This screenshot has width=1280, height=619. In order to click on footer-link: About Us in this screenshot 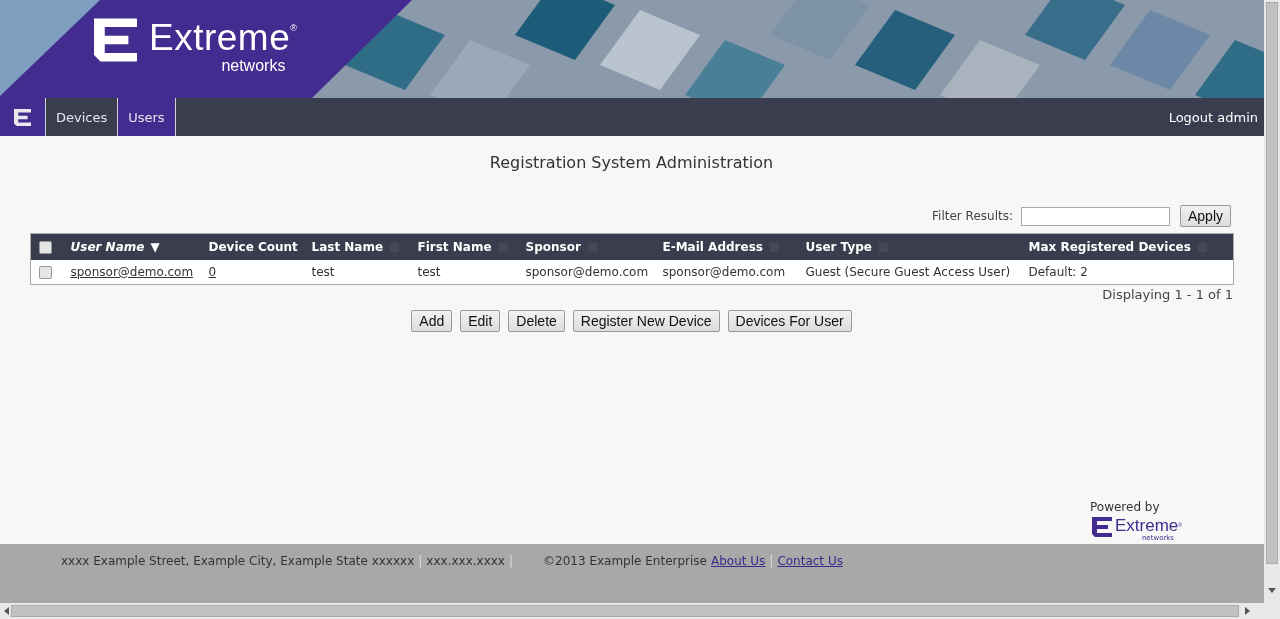, I will do `click(738, 561)`.